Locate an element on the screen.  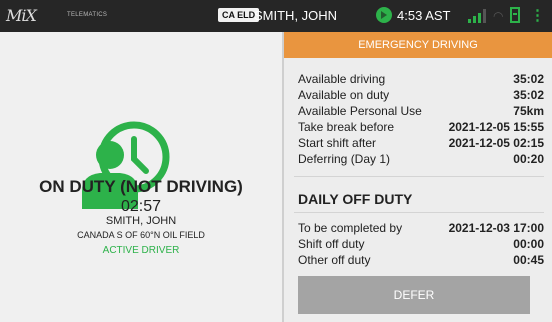
active-driver-label: ACTIVE DRIVER is located at coordinates (141, 250).